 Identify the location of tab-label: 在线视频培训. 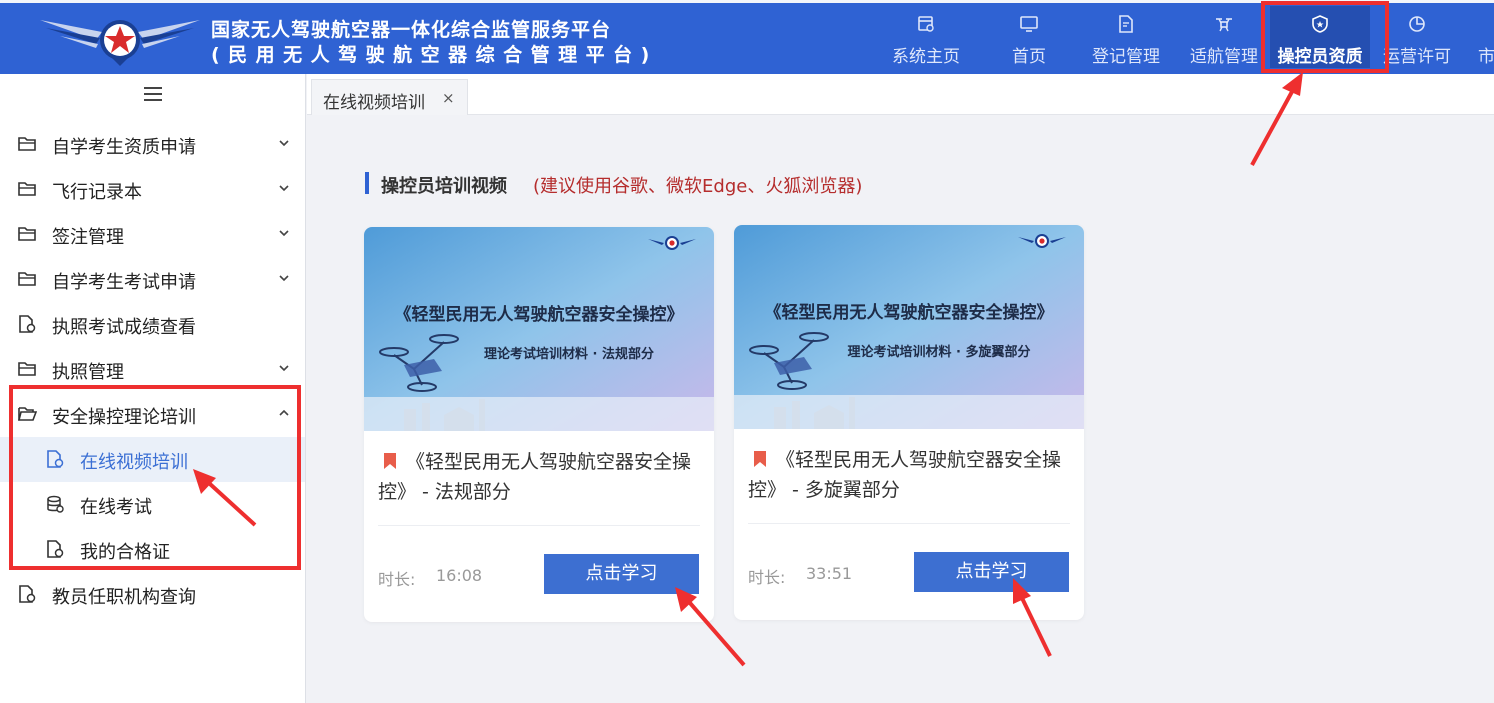
(374, 103).